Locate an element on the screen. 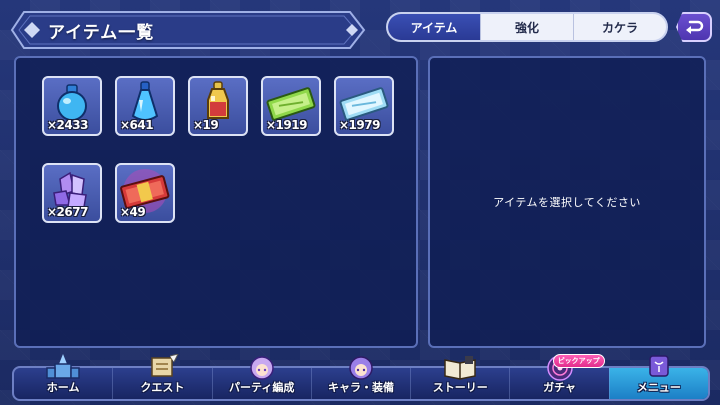 The image size is (720, 405). page-title-banner: アイテム一覧 is located at coordinates (189, 30).